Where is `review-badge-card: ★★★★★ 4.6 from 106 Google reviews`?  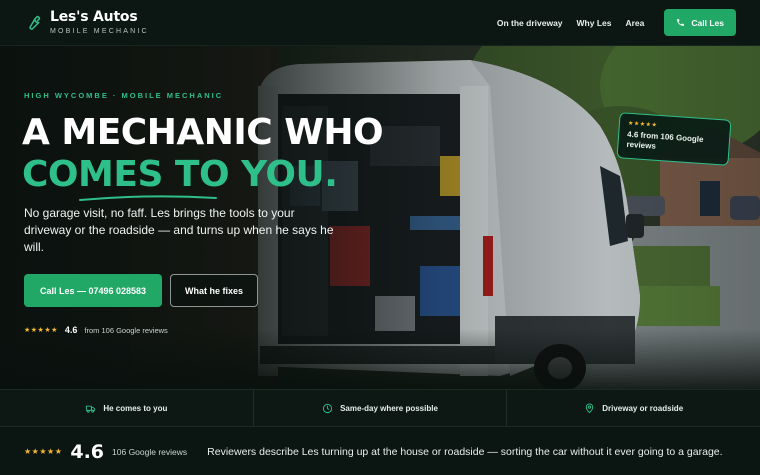 review-badge-card: ★★★★★ 4.6 from 106 Google reviews is located at coordinates (674, 139).